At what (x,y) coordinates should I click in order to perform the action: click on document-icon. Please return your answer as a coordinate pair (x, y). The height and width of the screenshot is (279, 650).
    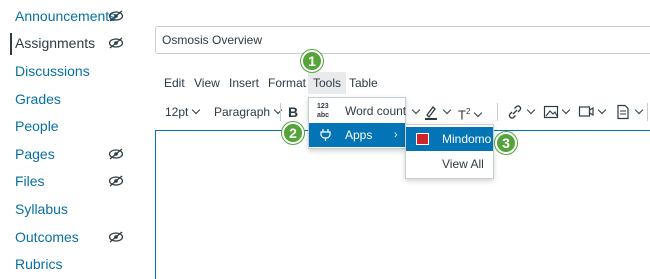
    Looking at the image, I should click on (623, 112).